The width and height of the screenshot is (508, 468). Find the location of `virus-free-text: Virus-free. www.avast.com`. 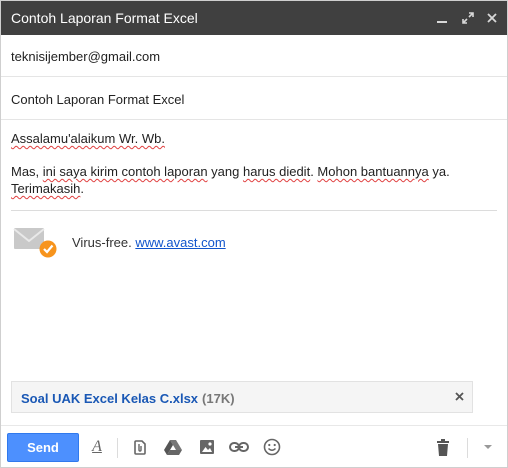

virus-free-text: Virus-free. www.avast.com is located at coordinates (149, 242).